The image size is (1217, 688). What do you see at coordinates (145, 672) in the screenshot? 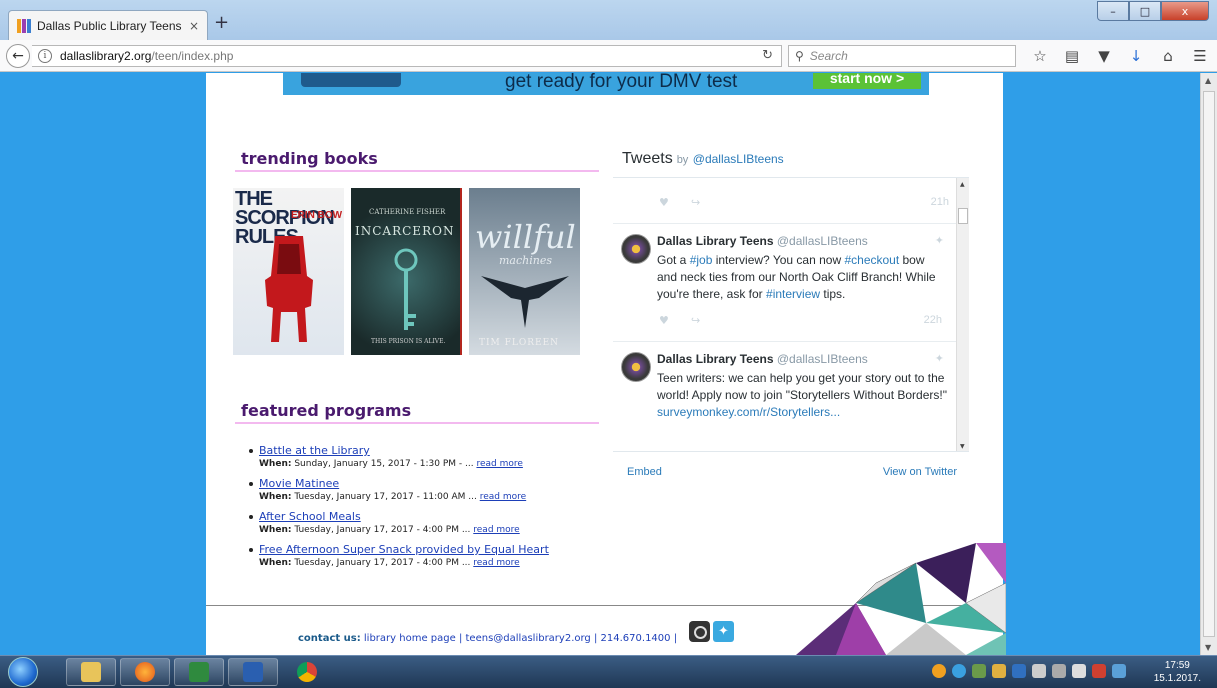
I see `firefox-icon` at bounding box center [145, 672].